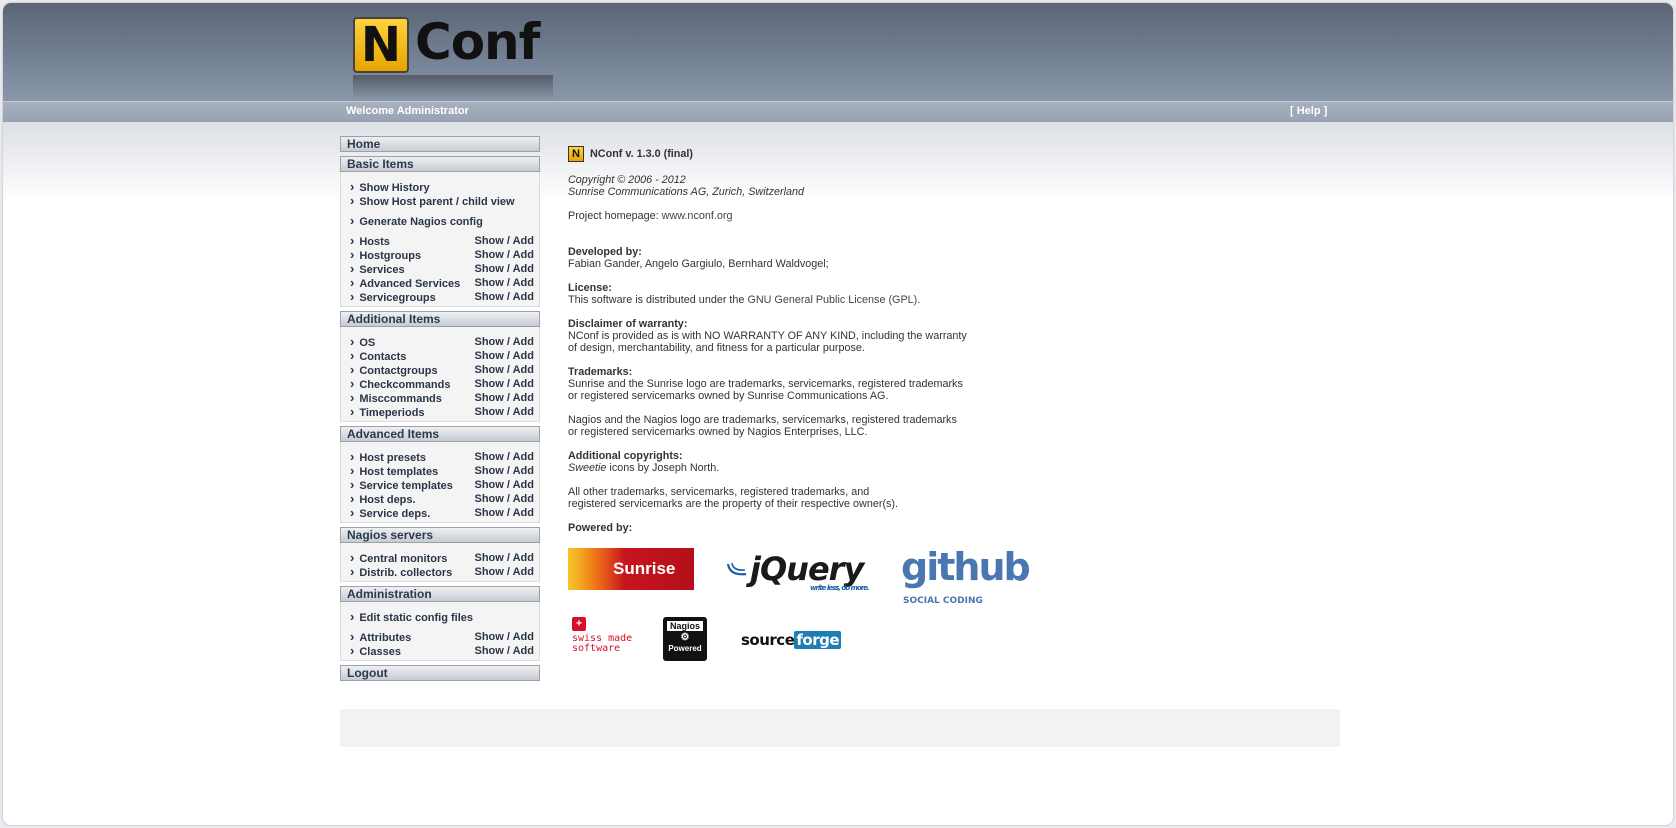 The image size is (1676, 828). What do you see at coordinates (405, 283) in the screenshot?
I see `menu-item-label: Advanced Services` at bounding box center [405, 283].